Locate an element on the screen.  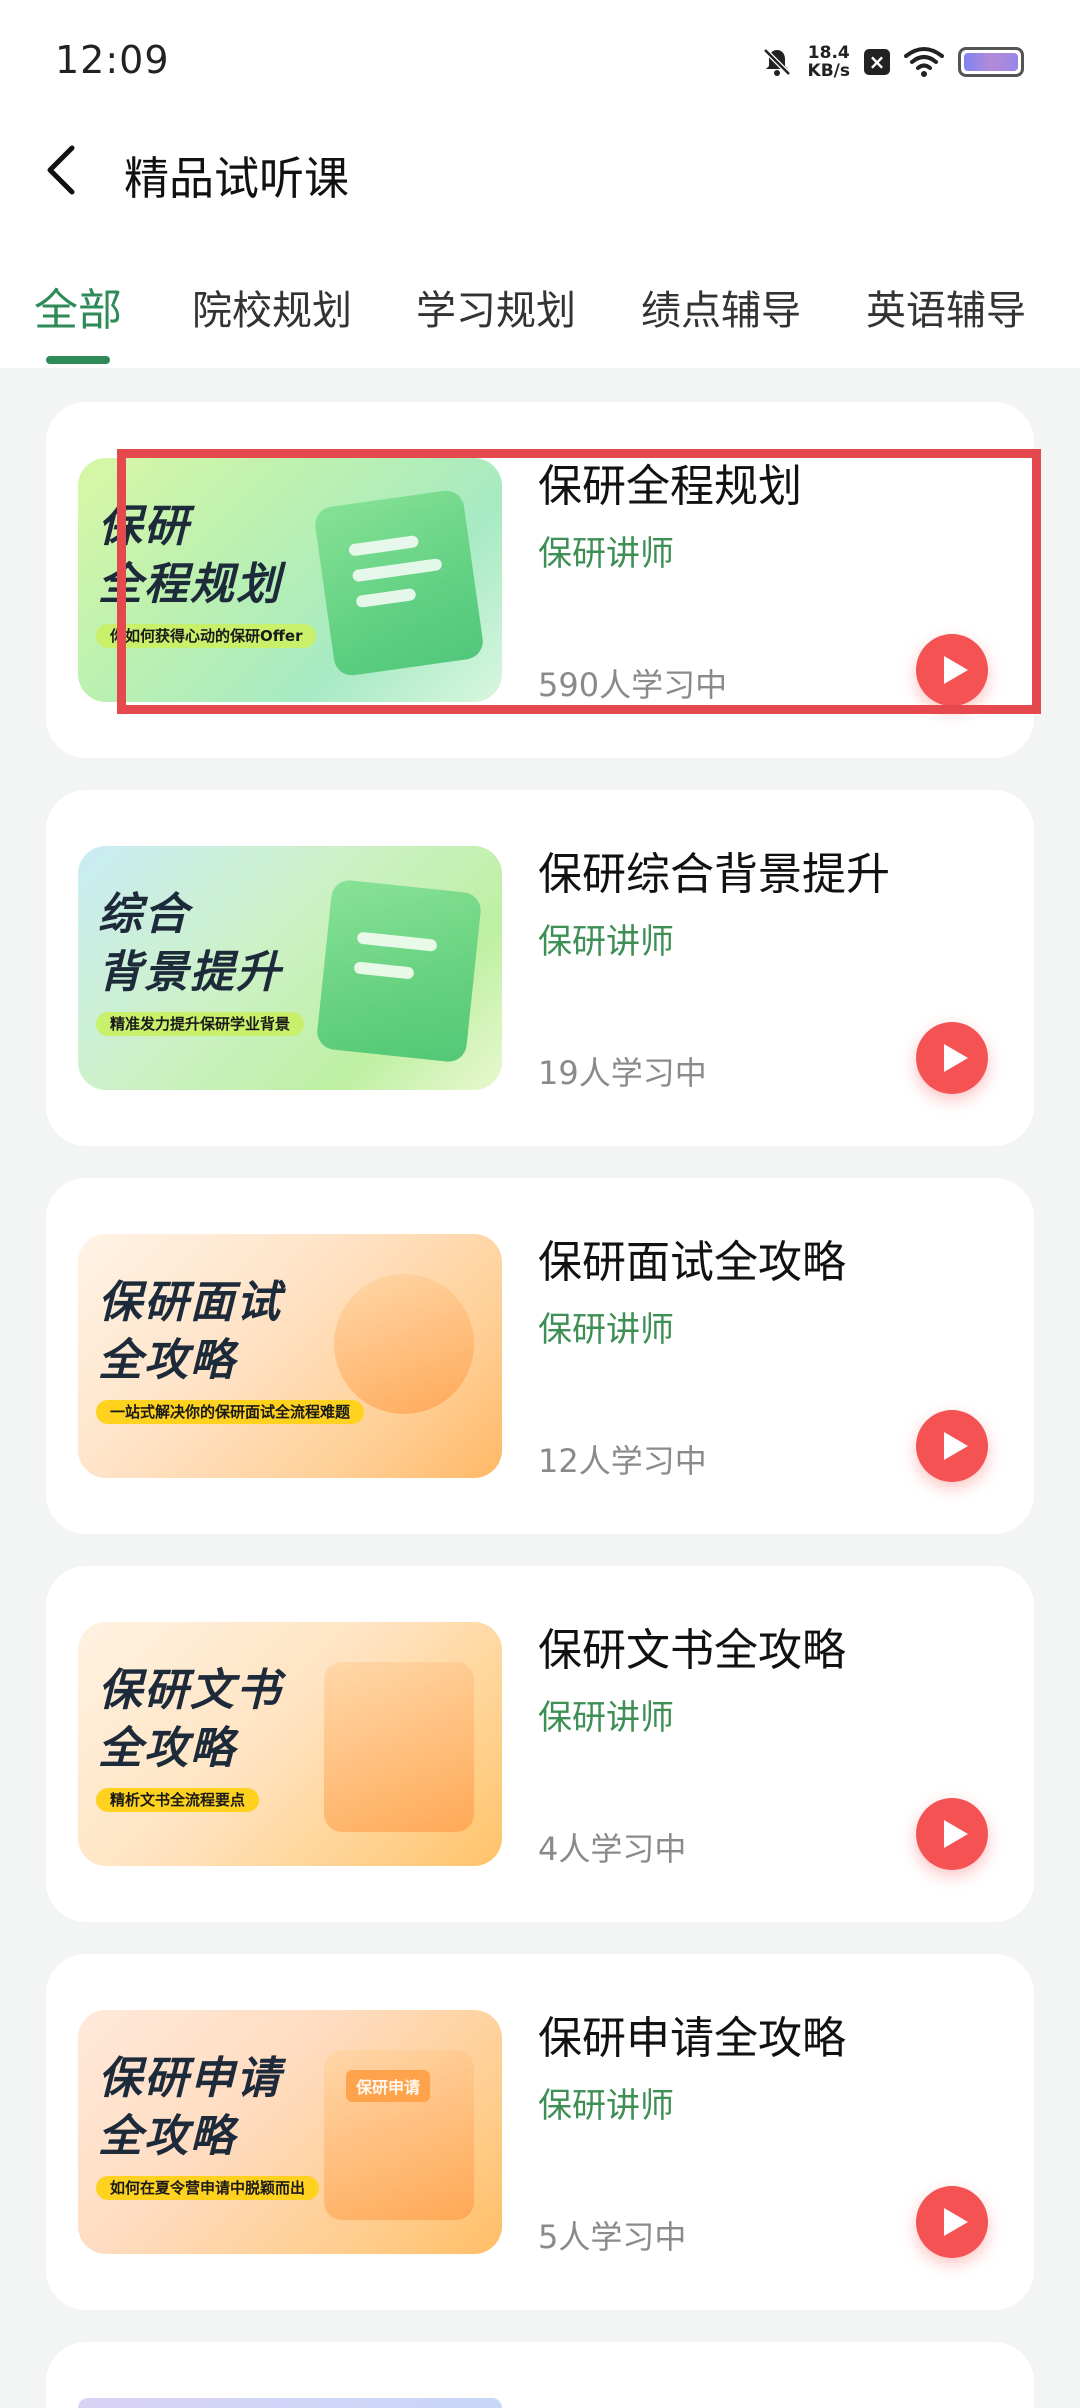
thumbnail-subtitle: 一站式解决你的保研面试全流程难题 is located at coordinates (230, 1412).